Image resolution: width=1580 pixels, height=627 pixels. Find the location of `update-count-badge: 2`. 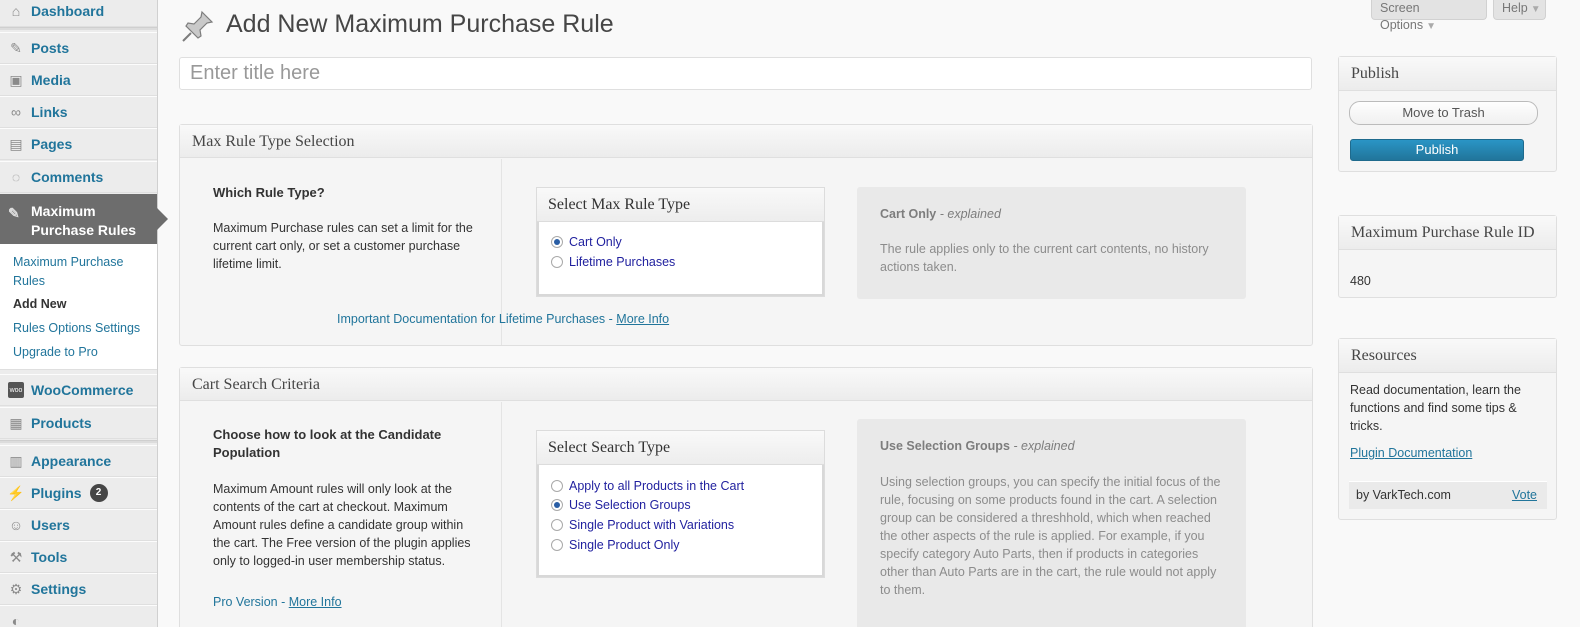

update-count-badge: 2 is located at coordinates (98, 493).